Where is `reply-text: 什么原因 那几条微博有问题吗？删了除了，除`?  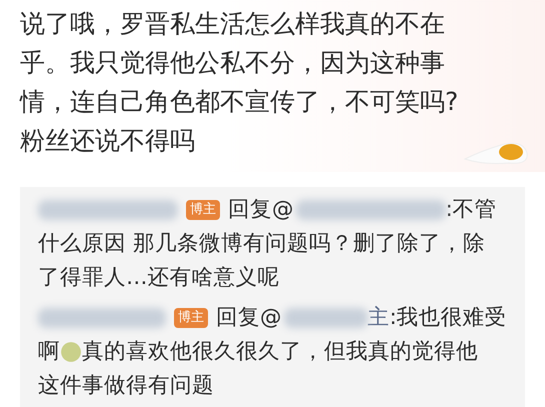
reply-text: 什么原因 那几条微博有问题吗？删了除了，除 is located at coordinates (261, 244).